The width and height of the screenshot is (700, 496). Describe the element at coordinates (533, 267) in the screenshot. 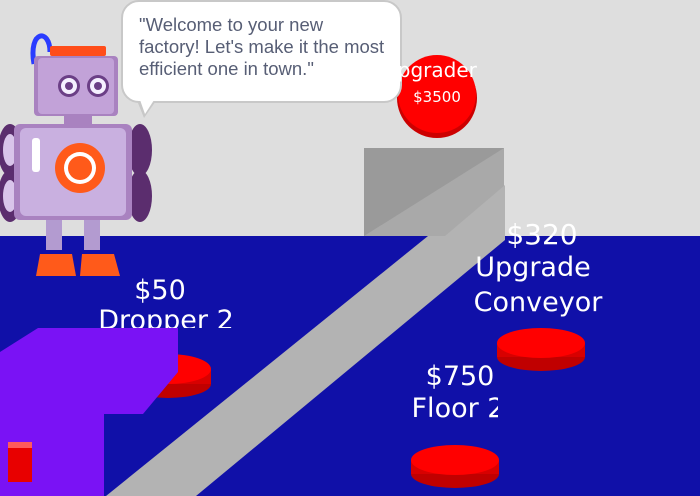

I see `upgrade-conveyor-line1: Upgrade` at that location.